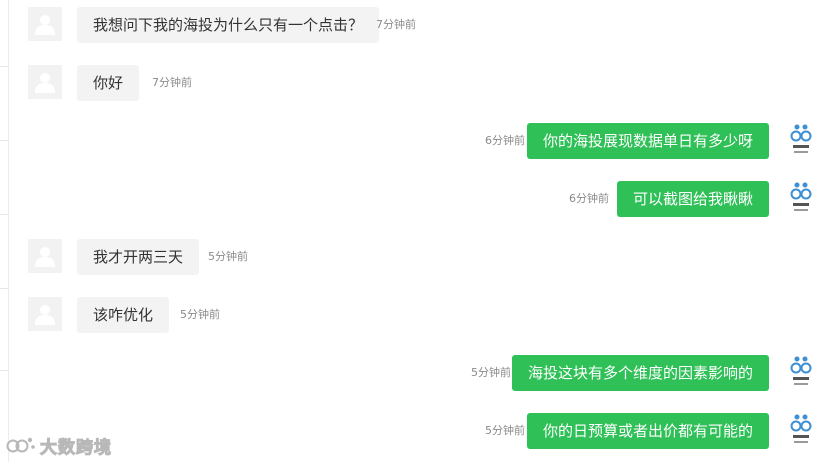 Image resolution: width=833 pixels, height=462 pixels. What do you see at coordinates (20, 445) in the screenshot?
I see `watermark-logo-icon` at bounding box center [20, 445].